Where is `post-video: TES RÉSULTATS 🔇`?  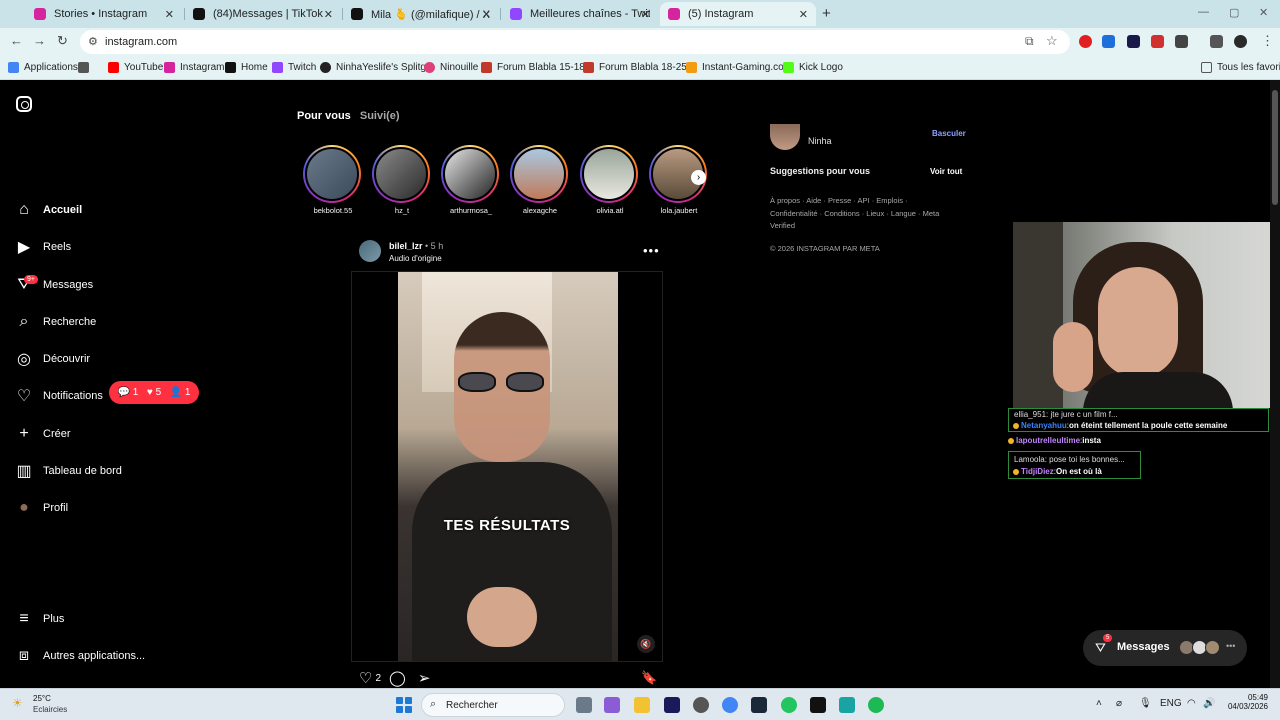
post-video: TES RÉSULTATS 🔇 is located at coordinates (507, 466).